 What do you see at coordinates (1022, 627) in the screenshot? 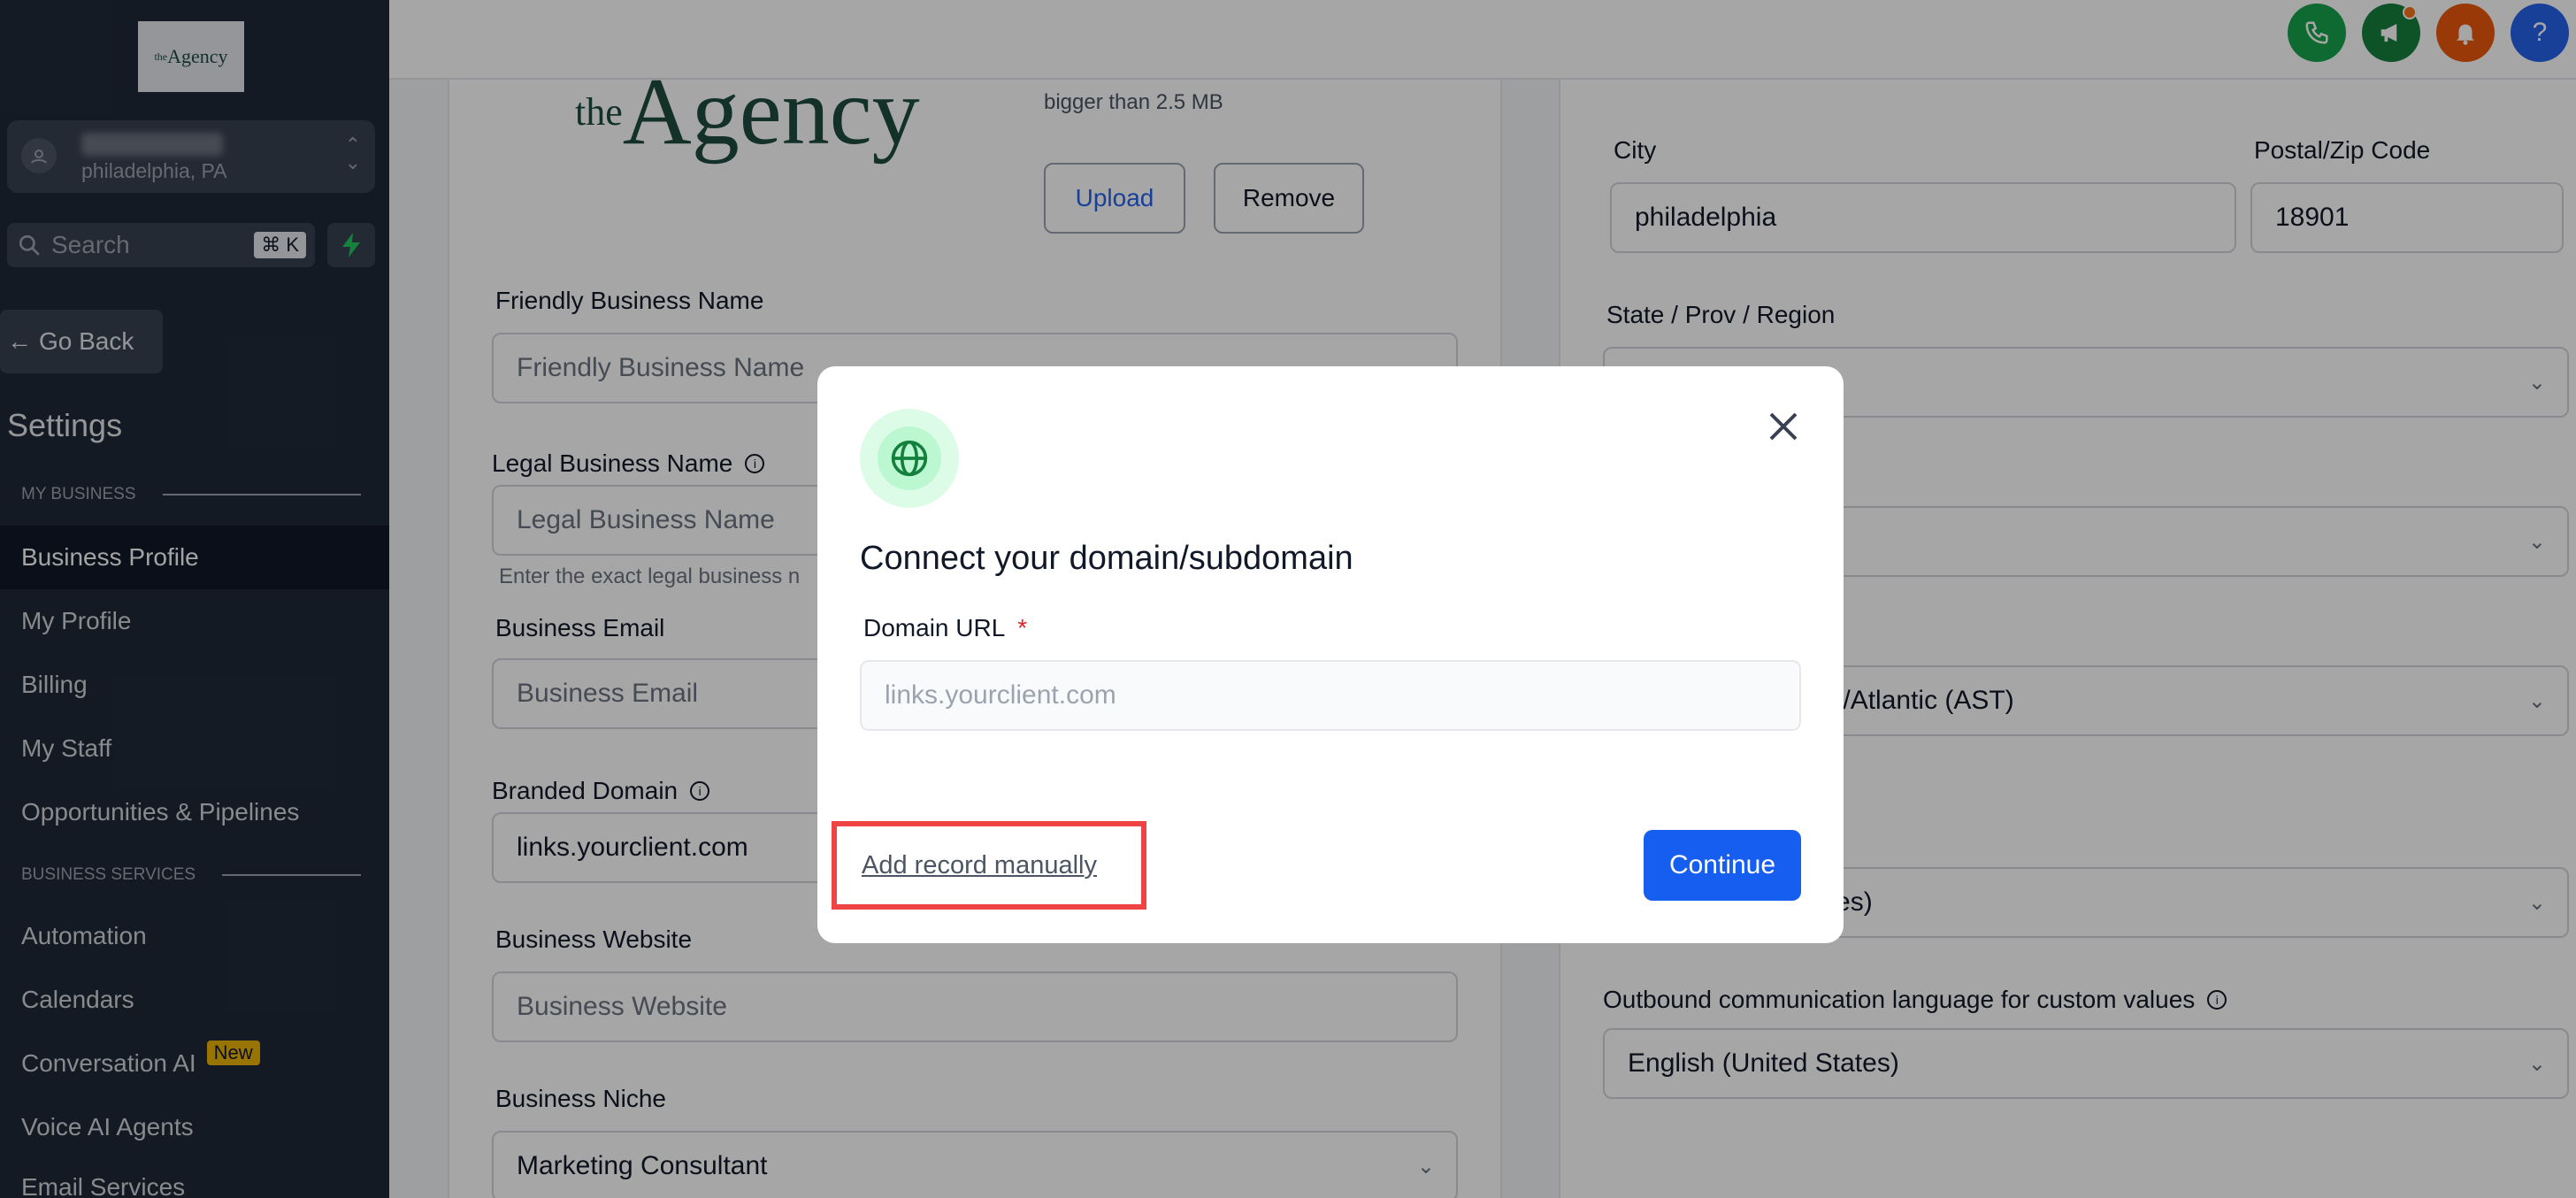
I see `required-mark: *` at bounding box center [1022, 627].